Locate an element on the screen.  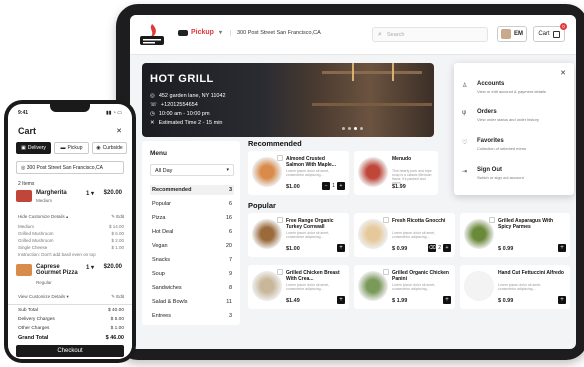
search-input: ⌕ Search is located at coordinates (430, 34).